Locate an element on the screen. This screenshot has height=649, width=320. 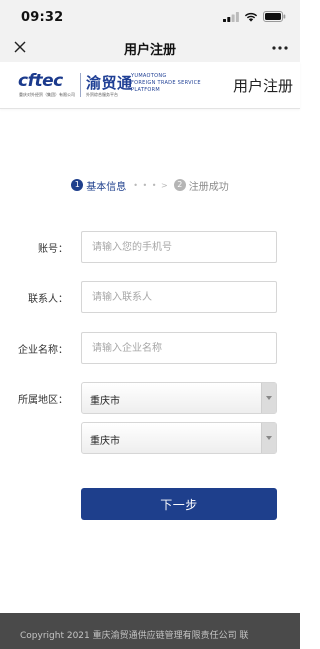
account-row: 账号： is located at coordinates (150, 247).